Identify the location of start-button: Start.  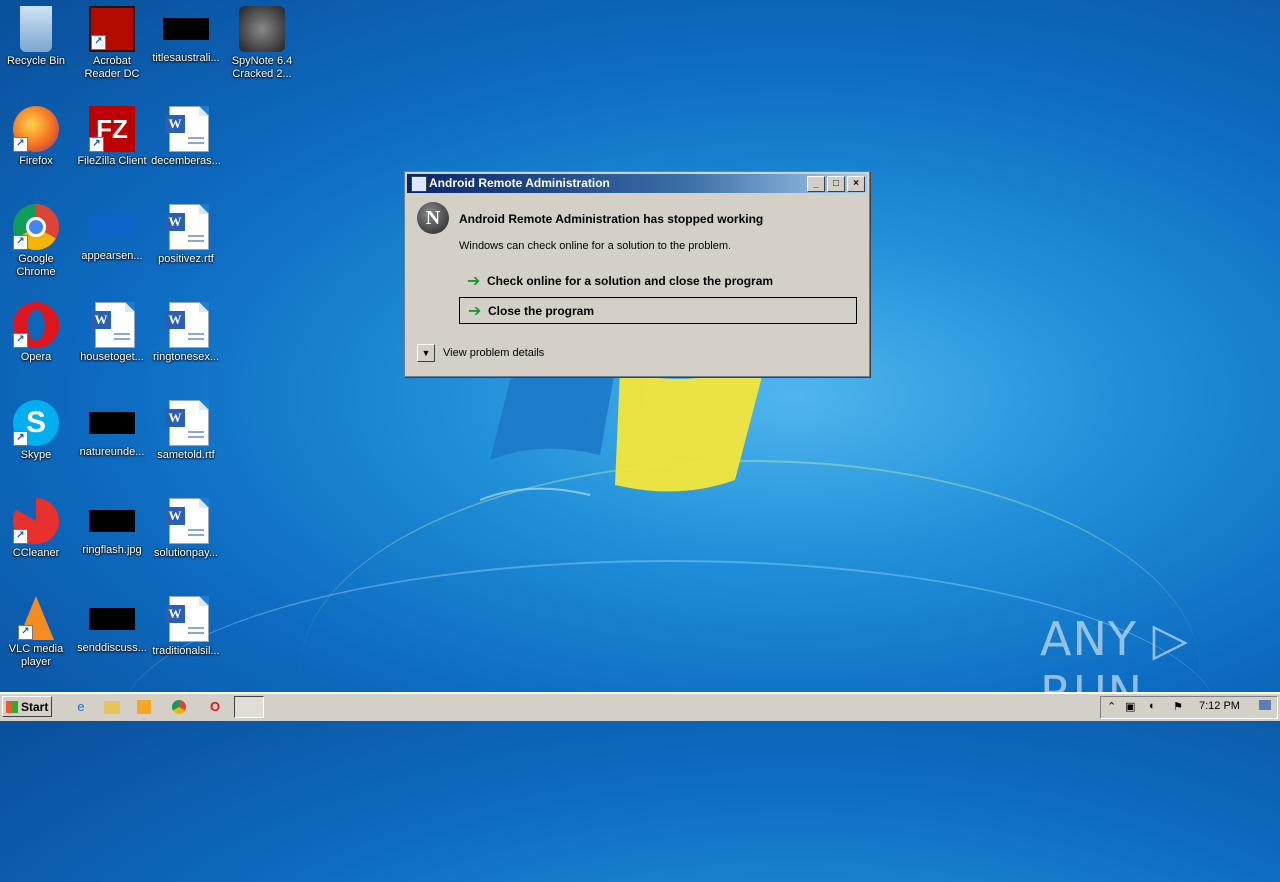
(27, 706).